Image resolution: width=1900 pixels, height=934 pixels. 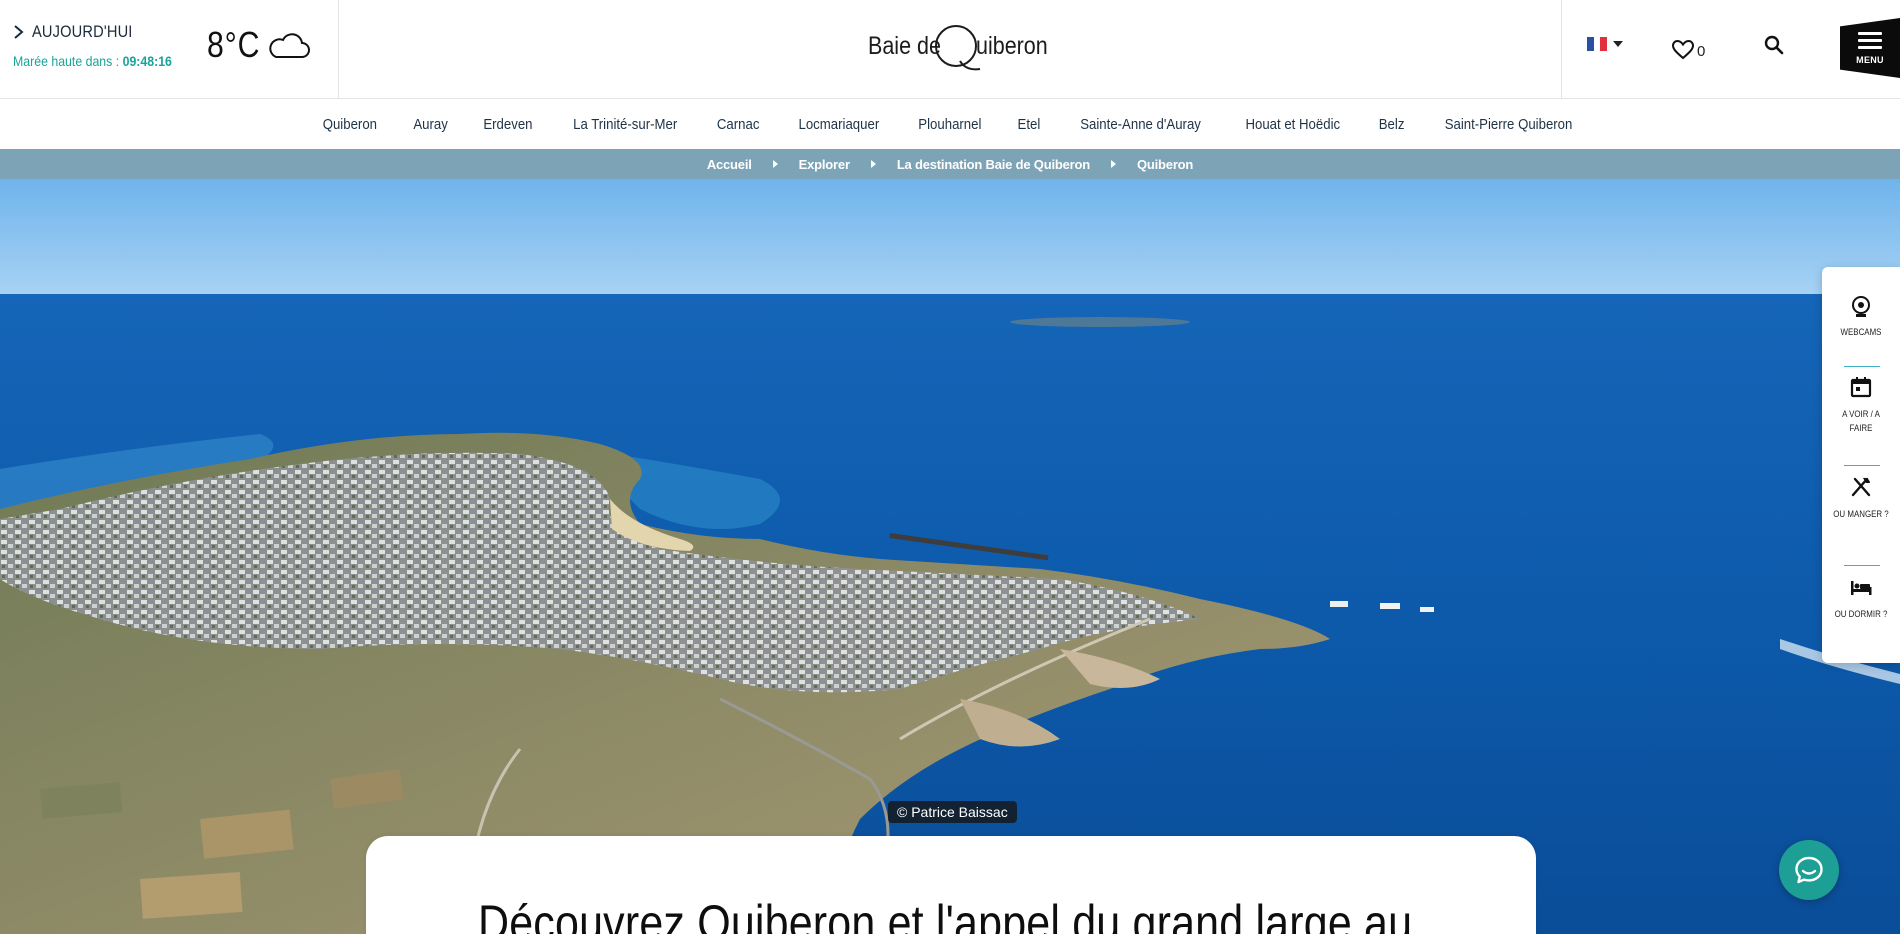 I want to click on quick-link-ou-dormir: OU DORMIR ?, so click(x=1861, y=617).